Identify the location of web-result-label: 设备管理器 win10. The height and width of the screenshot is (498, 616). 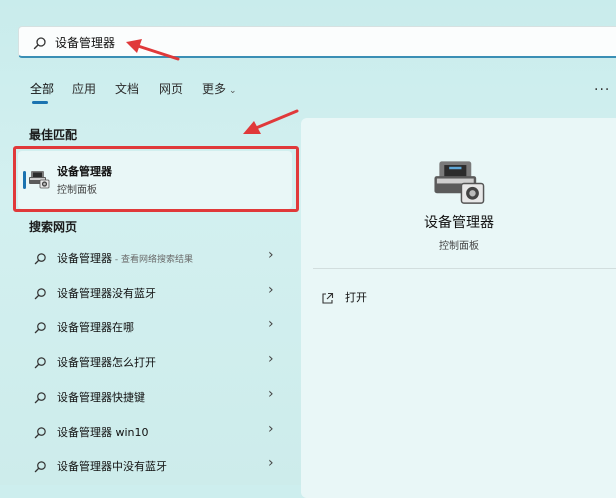
(103, 432).